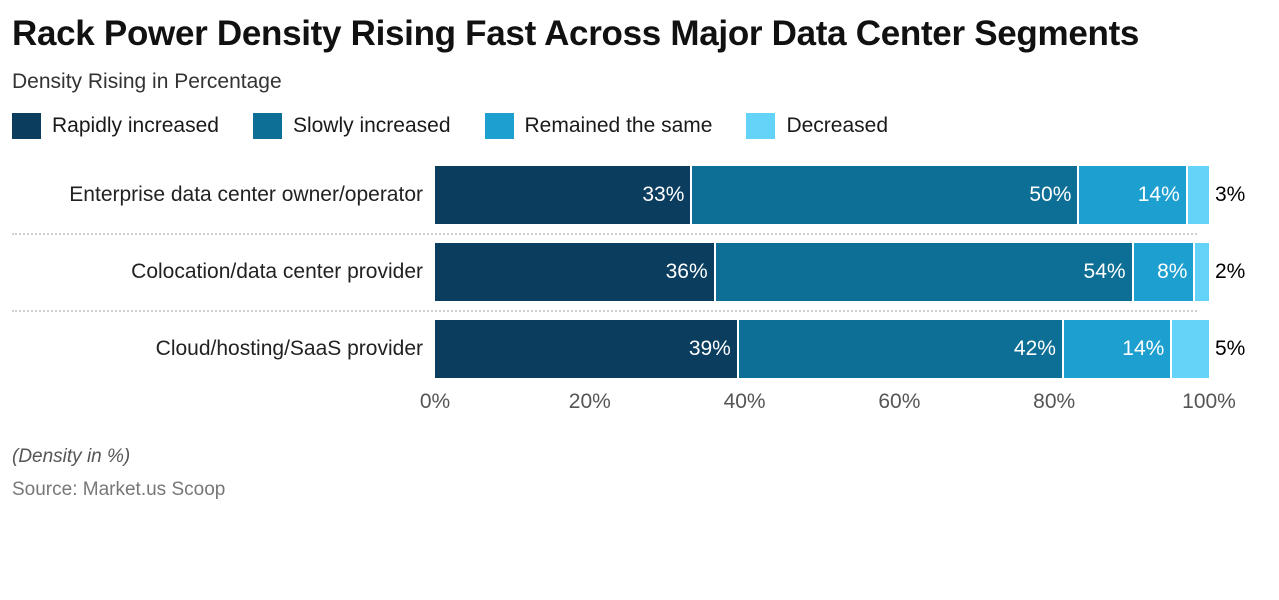 The height and width of the screenshot is (600, 1279). Describe the element at coordinates (277, 271) in the screenshot. I see `category-label: Colocation/data center provider` at that location.